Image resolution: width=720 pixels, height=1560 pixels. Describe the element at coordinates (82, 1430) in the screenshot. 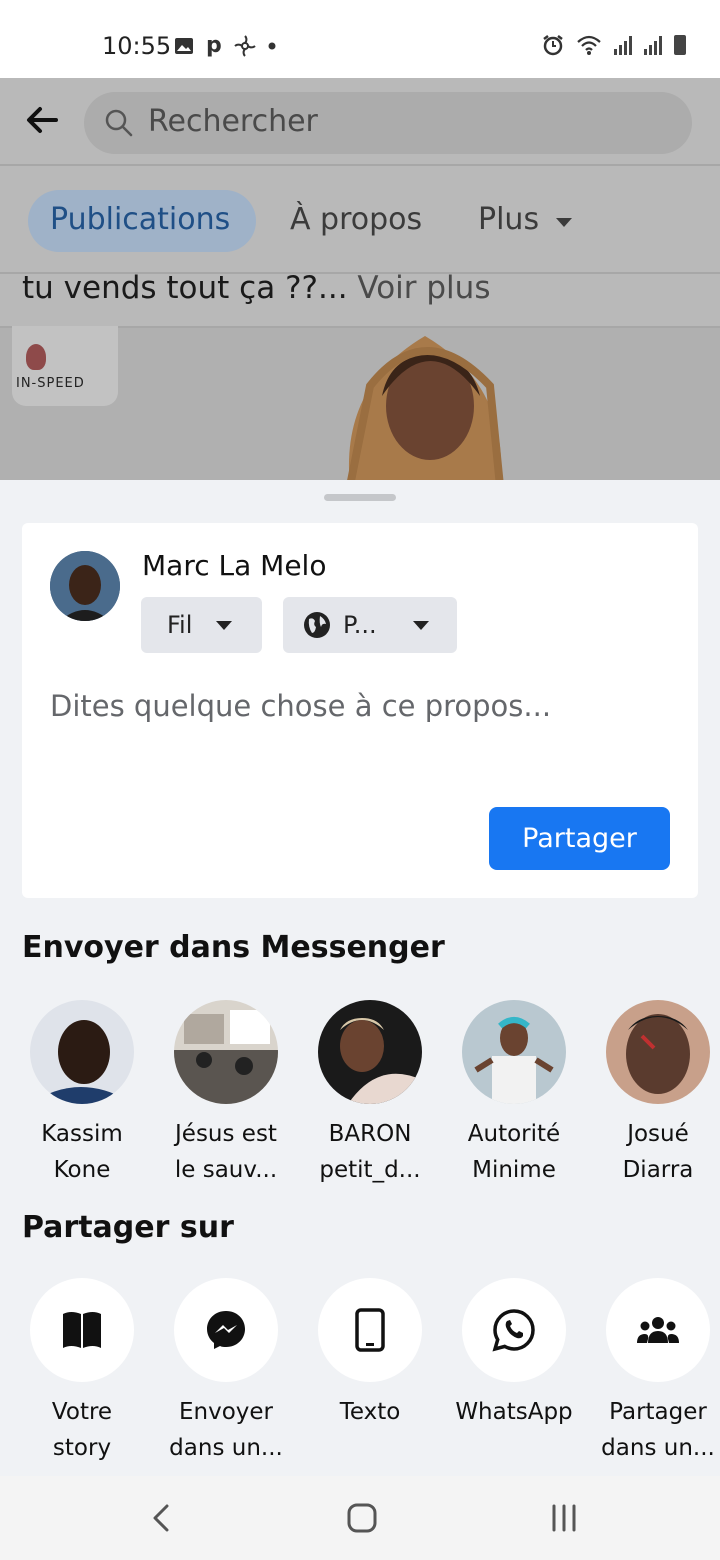

I see `share-option-label: Votre story` at that location.